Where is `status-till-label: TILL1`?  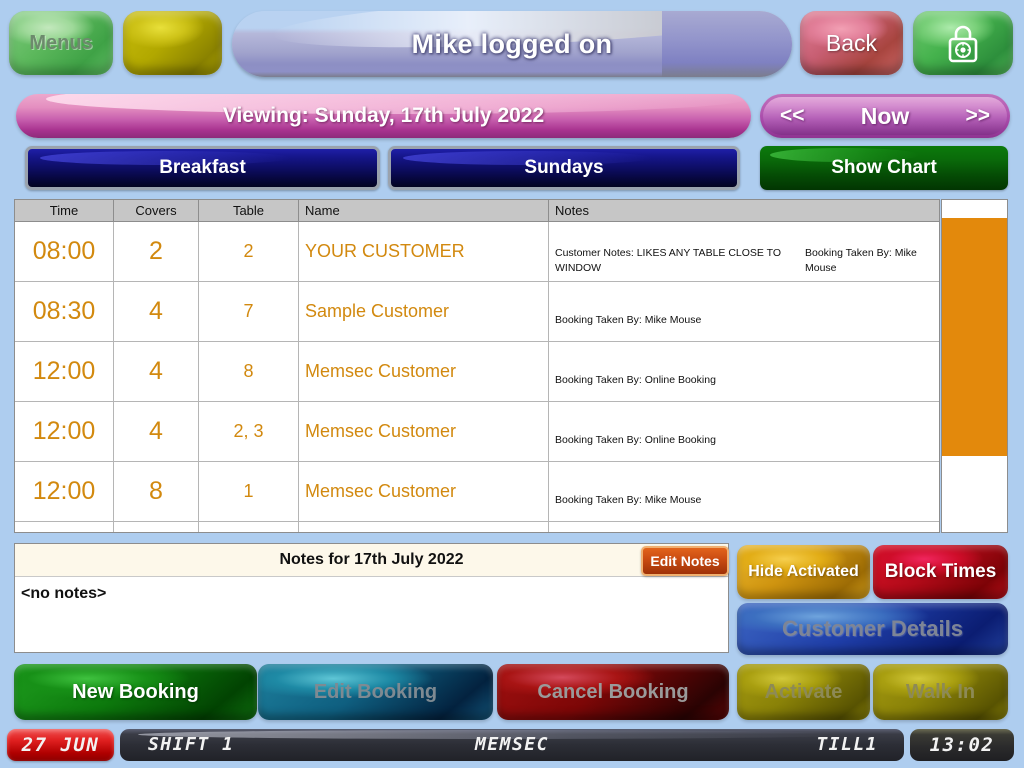
status-till-label: TILL1 is located at coordinates (847, 744).